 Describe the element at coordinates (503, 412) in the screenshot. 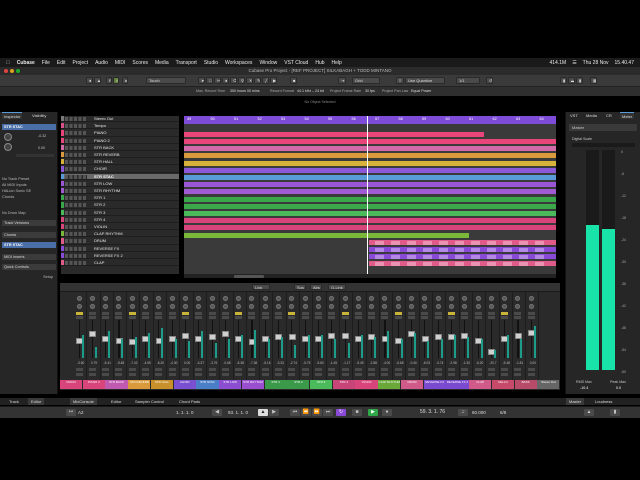

I see `time-signature-display: 6/8` at that location.